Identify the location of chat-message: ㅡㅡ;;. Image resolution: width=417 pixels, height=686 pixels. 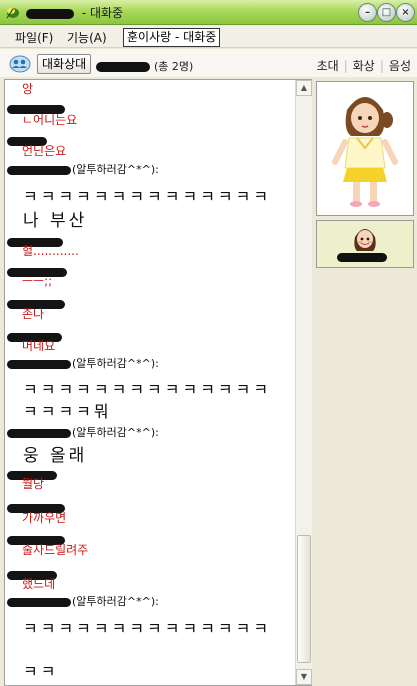
(37, 281).